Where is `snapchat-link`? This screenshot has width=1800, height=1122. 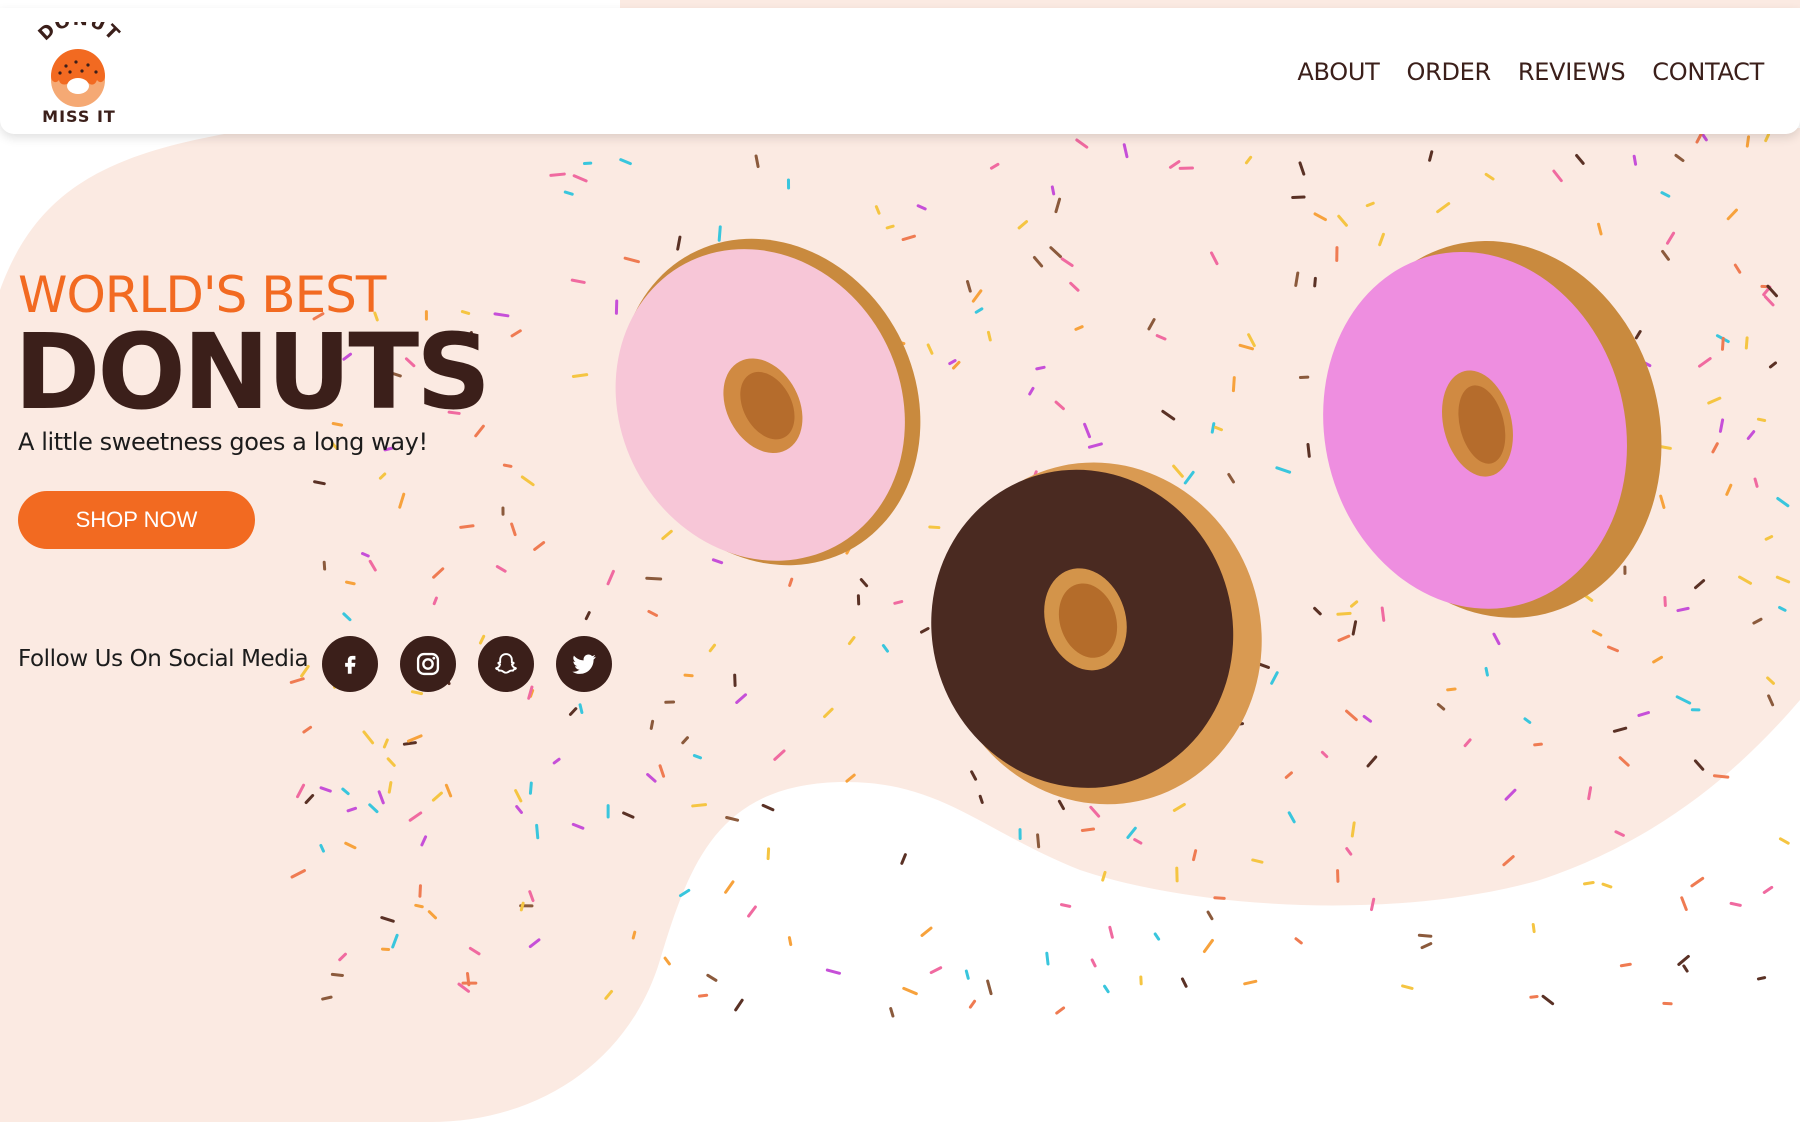
snapchat-link is located at coordinates (506, 664).